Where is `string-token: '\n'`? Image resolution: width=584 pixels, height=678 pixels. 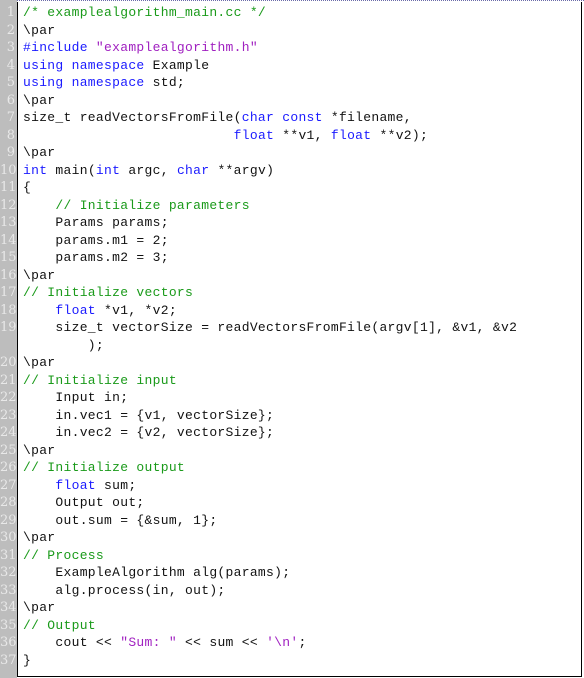
string-token: '\n' is located at coordinates (282, 642).